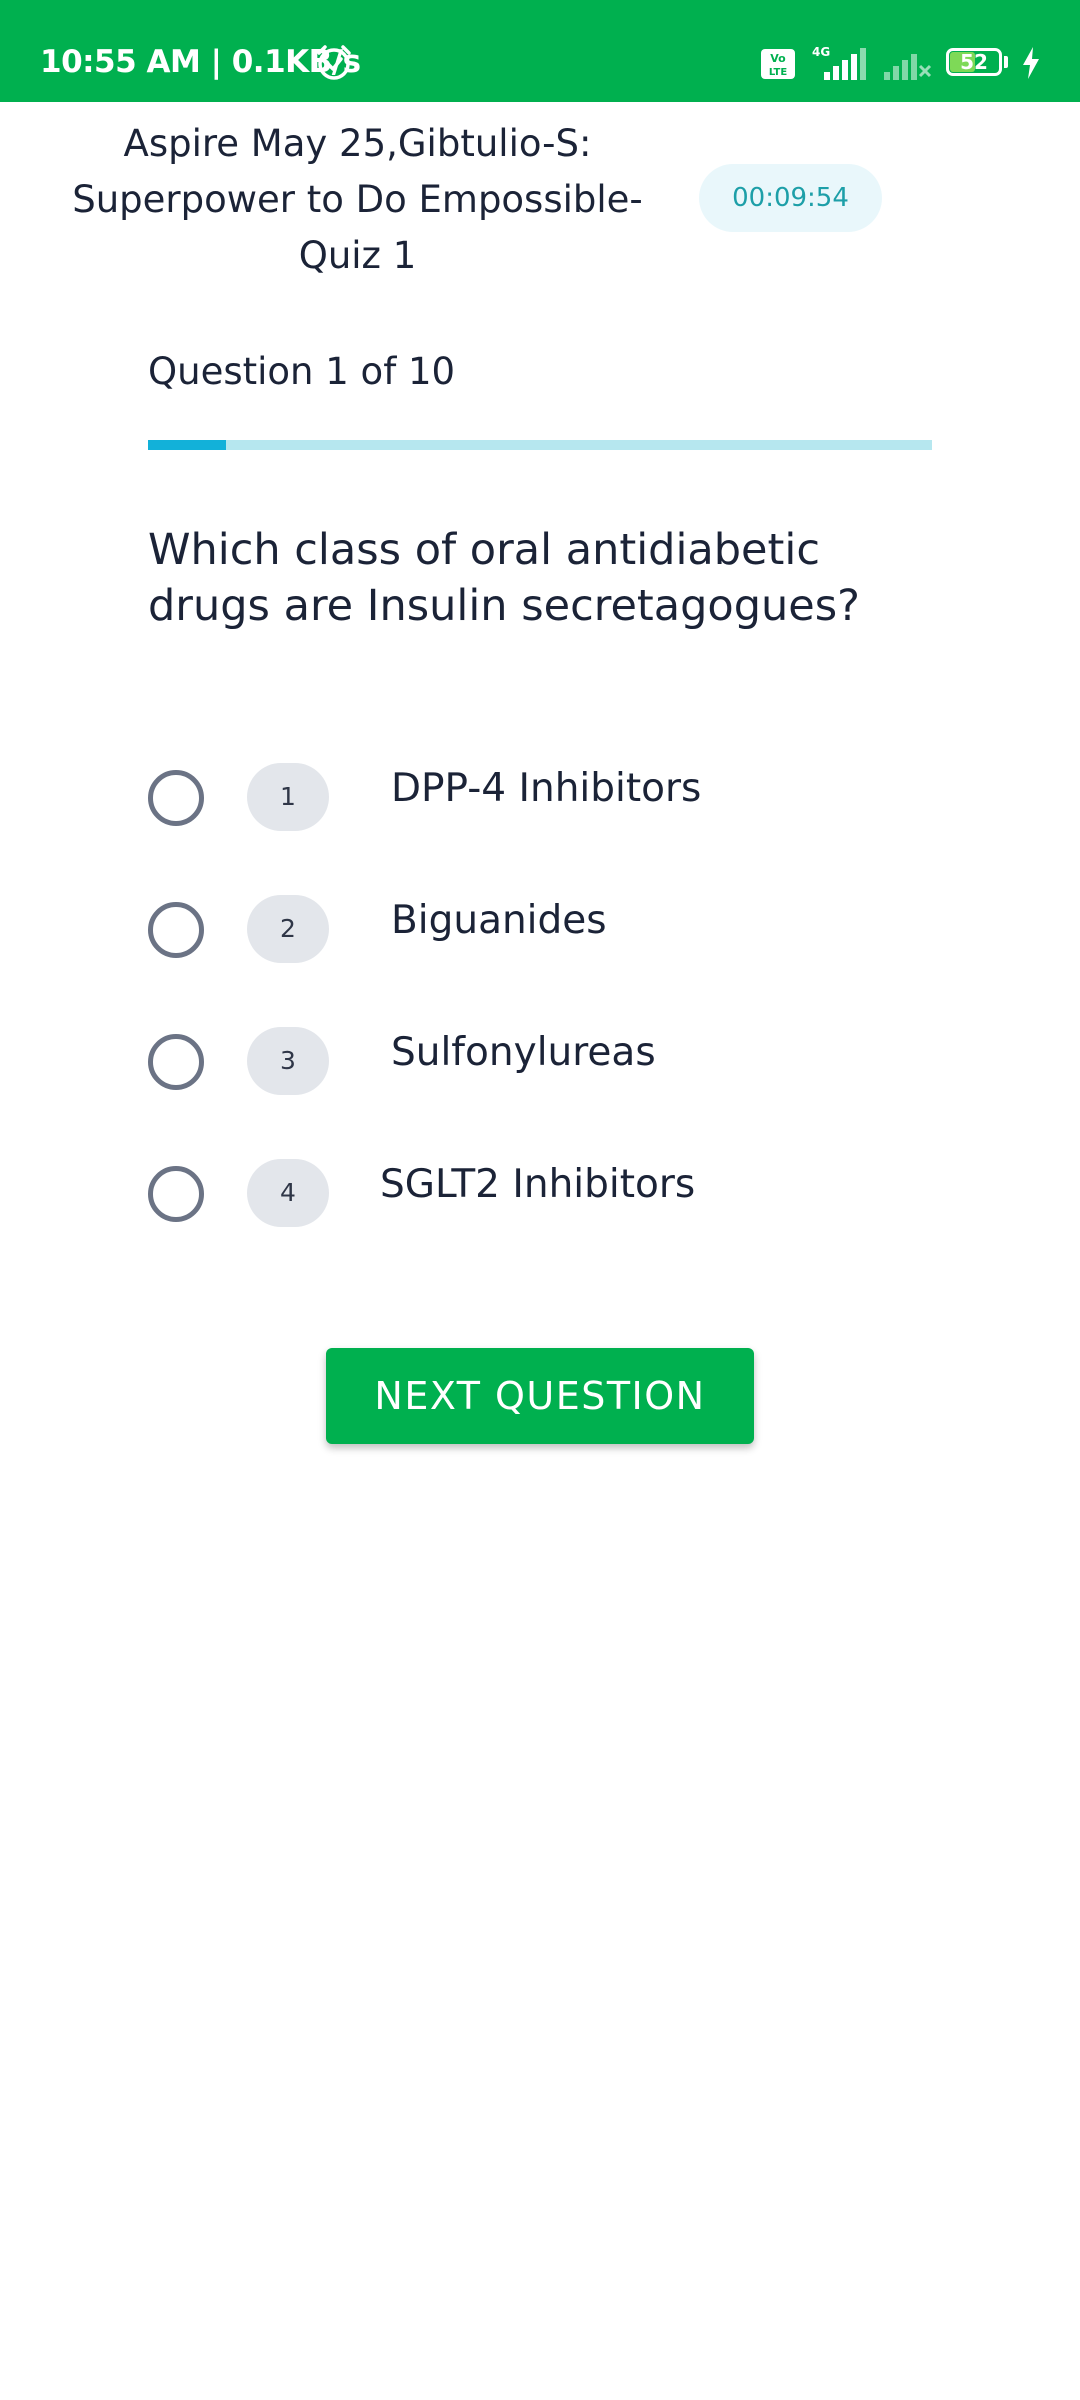 The width and height of the screenshot is (1080, 2400). Describe the element at coordinates (821, 52) in the screenshot. I see `svg-text: 4G` at that location.